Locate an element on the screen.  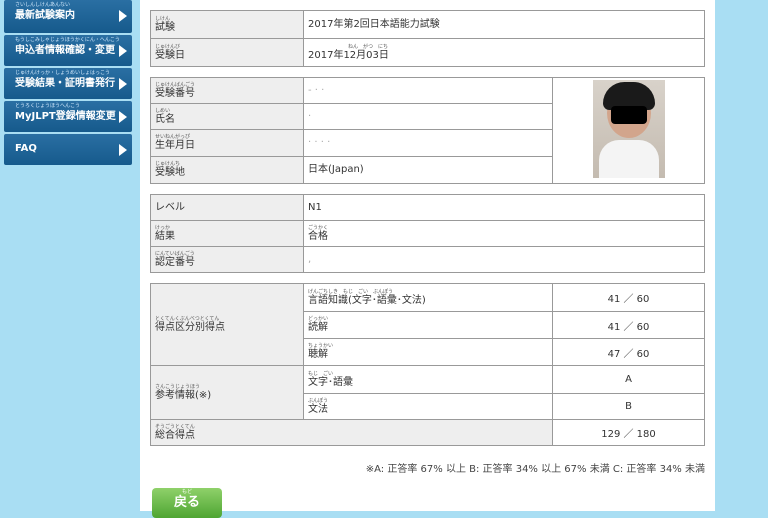
exam-site-value-cell: 日本(Japan) is located at coordinates (428, 170).